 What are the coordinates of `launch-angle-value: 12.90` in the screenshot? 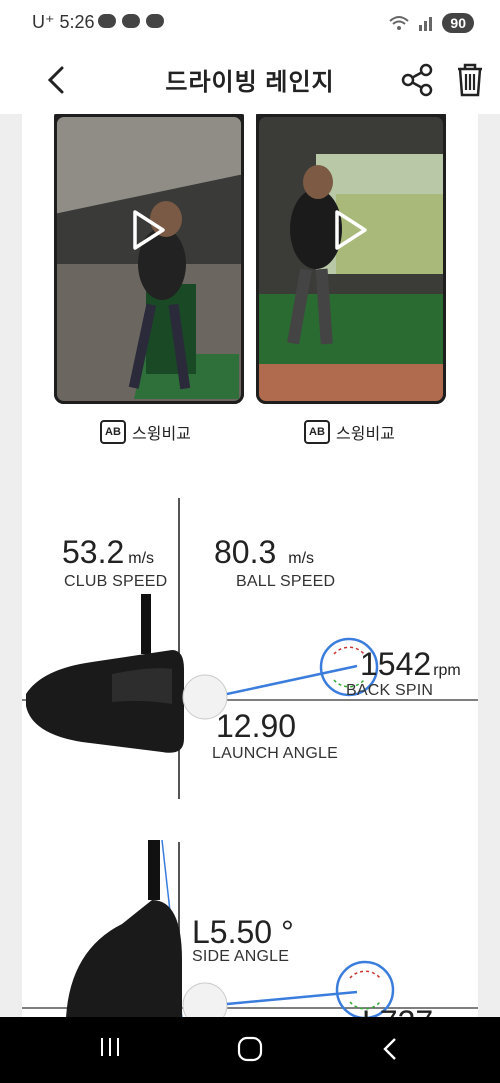 It's located at (256, 726).